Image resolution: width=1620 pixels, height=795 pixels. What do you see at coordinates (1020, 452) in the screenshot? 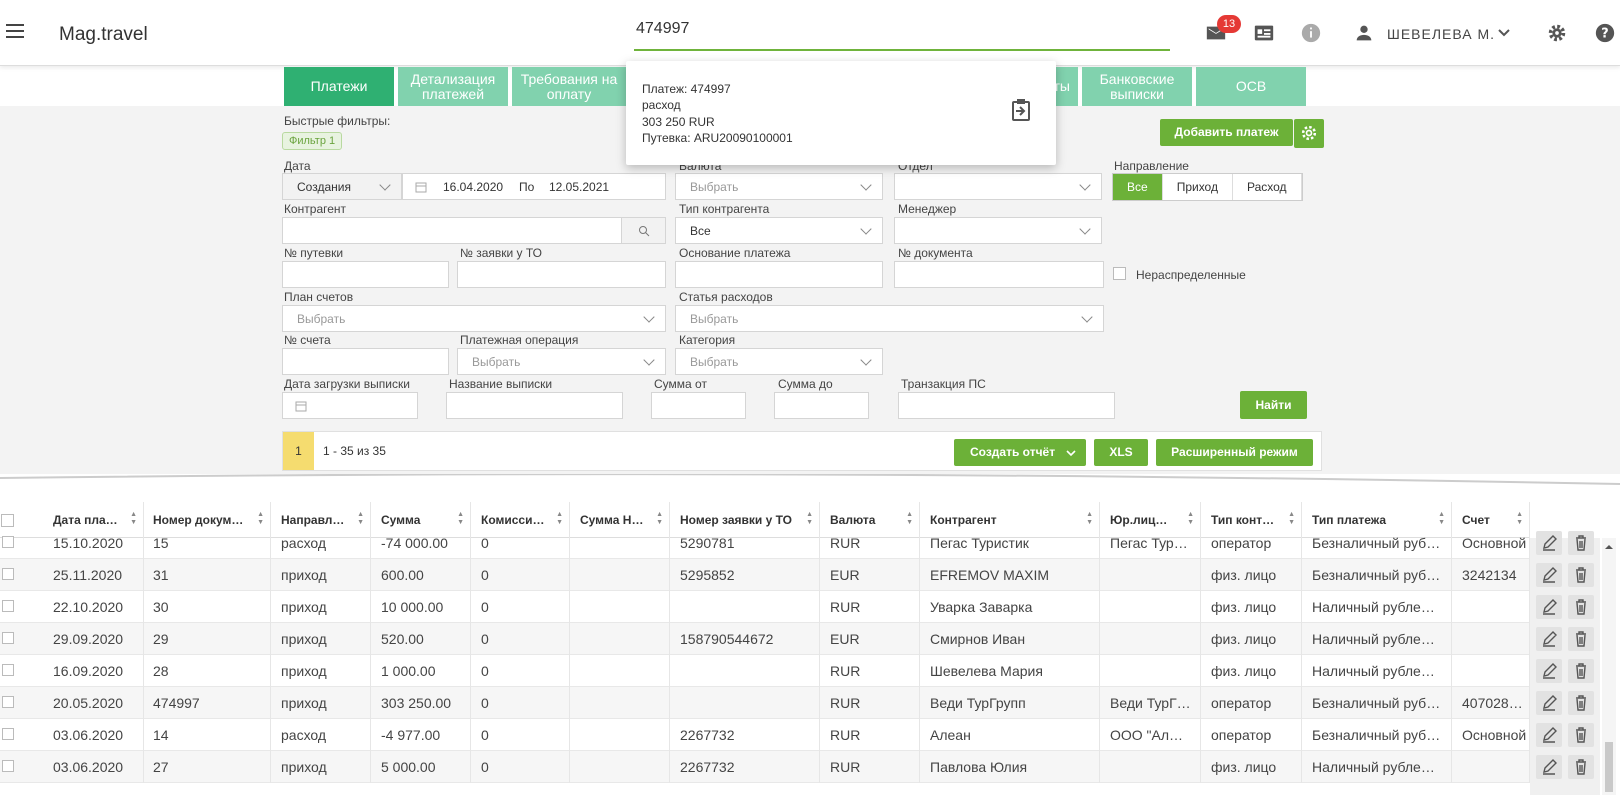
I see `create-report-button: Создать отчёт` at bounding box center [1020, 452].